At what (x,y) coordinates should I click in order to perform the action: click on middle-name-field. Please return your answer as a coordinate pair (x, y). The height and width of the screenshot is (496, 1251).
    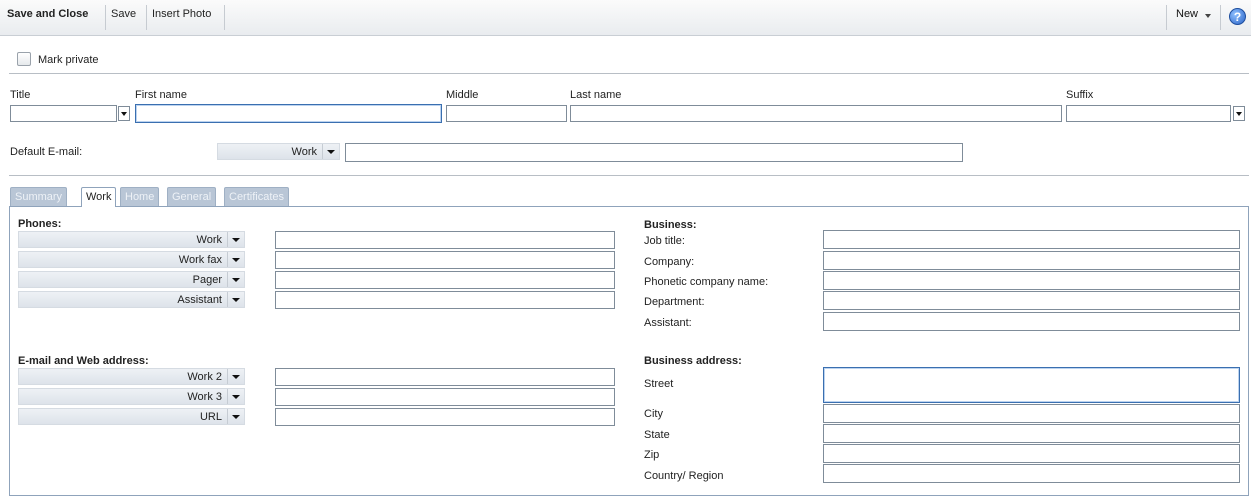
    Looking at the image, I should click on (506, 113).